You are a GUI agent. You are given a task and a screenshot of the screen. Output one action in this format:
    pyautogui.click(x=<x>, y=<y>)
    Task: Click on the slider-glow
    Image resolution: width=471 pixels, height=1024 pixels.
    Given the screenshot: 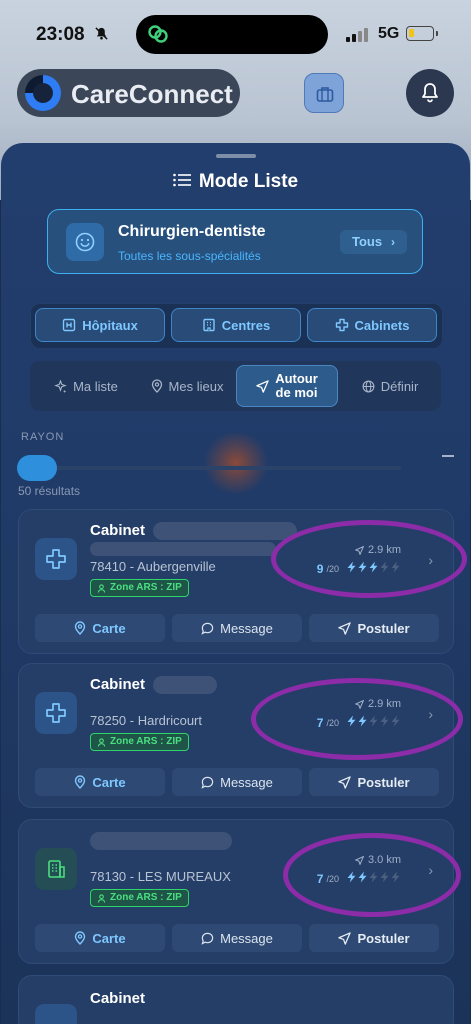 What is the action you would take?
    pyautogui.click(x=236, y=463)
    